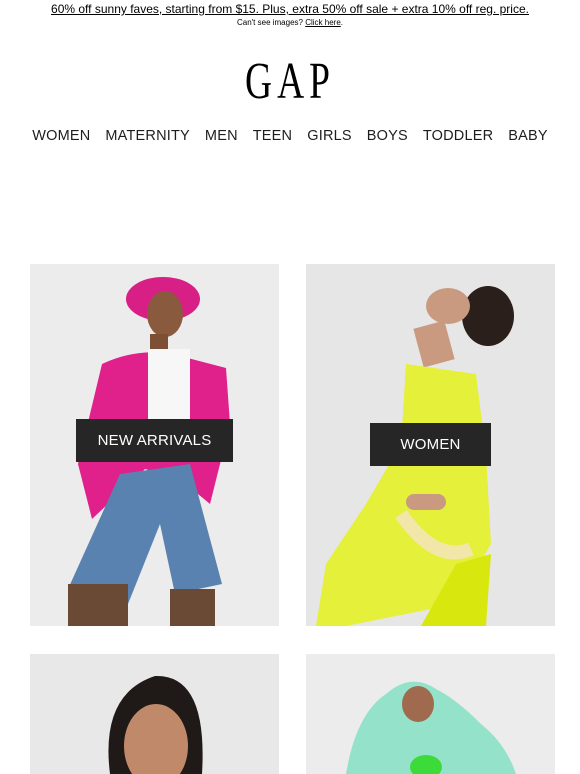 This screenshot has height=774, width=580. What do you see at coordinates (458, 136) in the screenshot?
I see `nav-item-toddler: TODDLER` at bounding box center [458, 136].